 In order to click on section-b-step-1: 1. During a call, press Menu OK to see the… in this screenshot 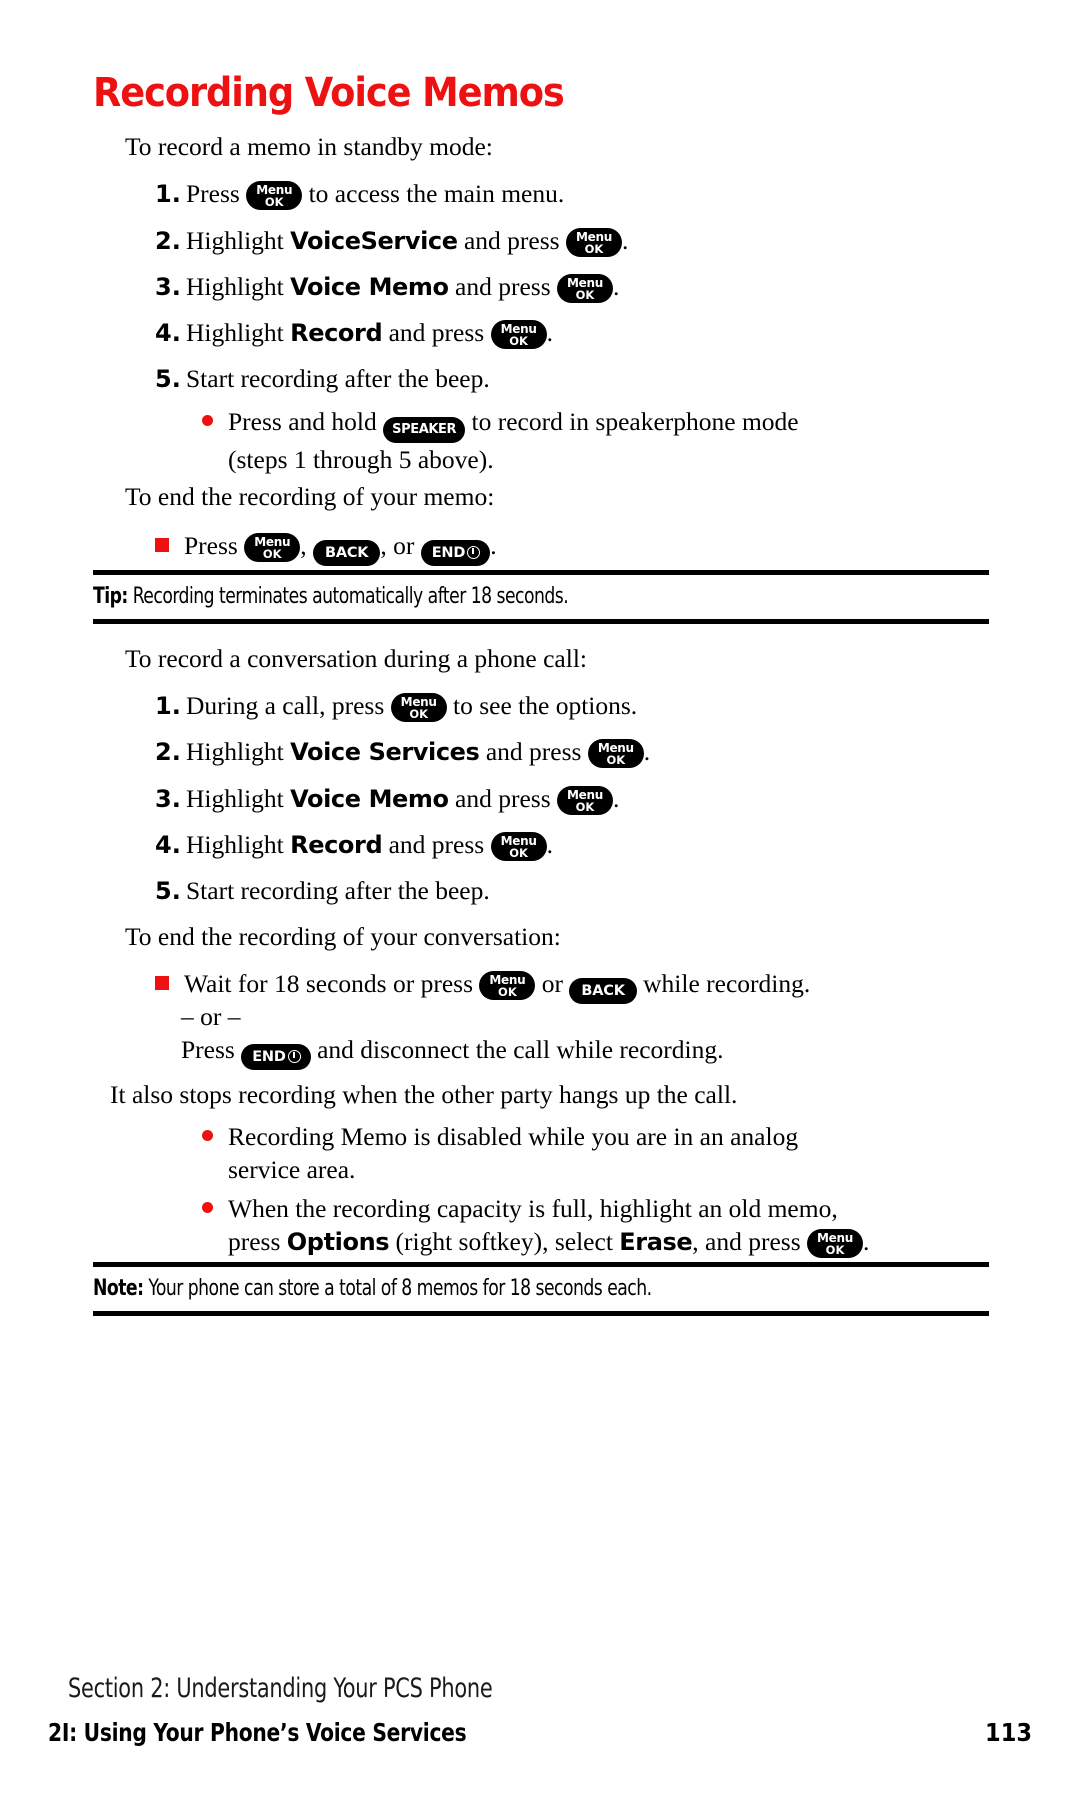, I will do `click(396, 706)`.